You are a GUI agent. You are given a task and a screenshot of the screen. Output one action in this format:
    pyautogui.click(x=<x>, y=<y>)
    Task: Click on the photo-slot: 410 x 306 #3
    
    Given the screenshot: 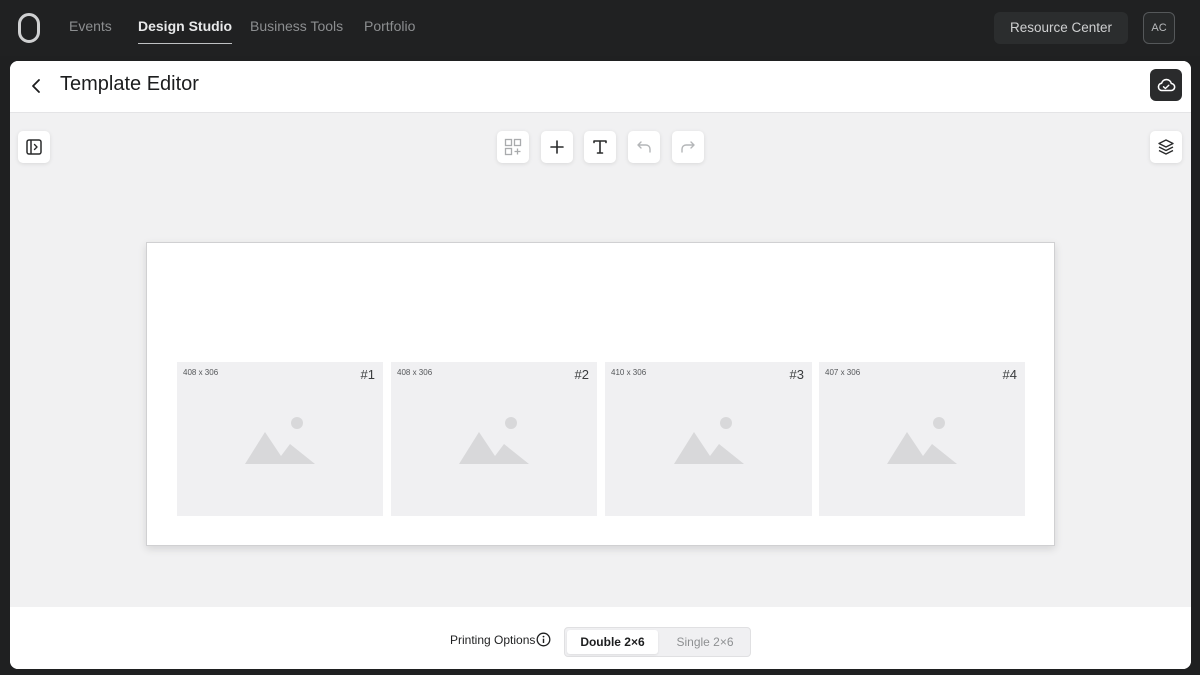 What is the action you would take?
    pyautogui.click(x=708, y=439)
    